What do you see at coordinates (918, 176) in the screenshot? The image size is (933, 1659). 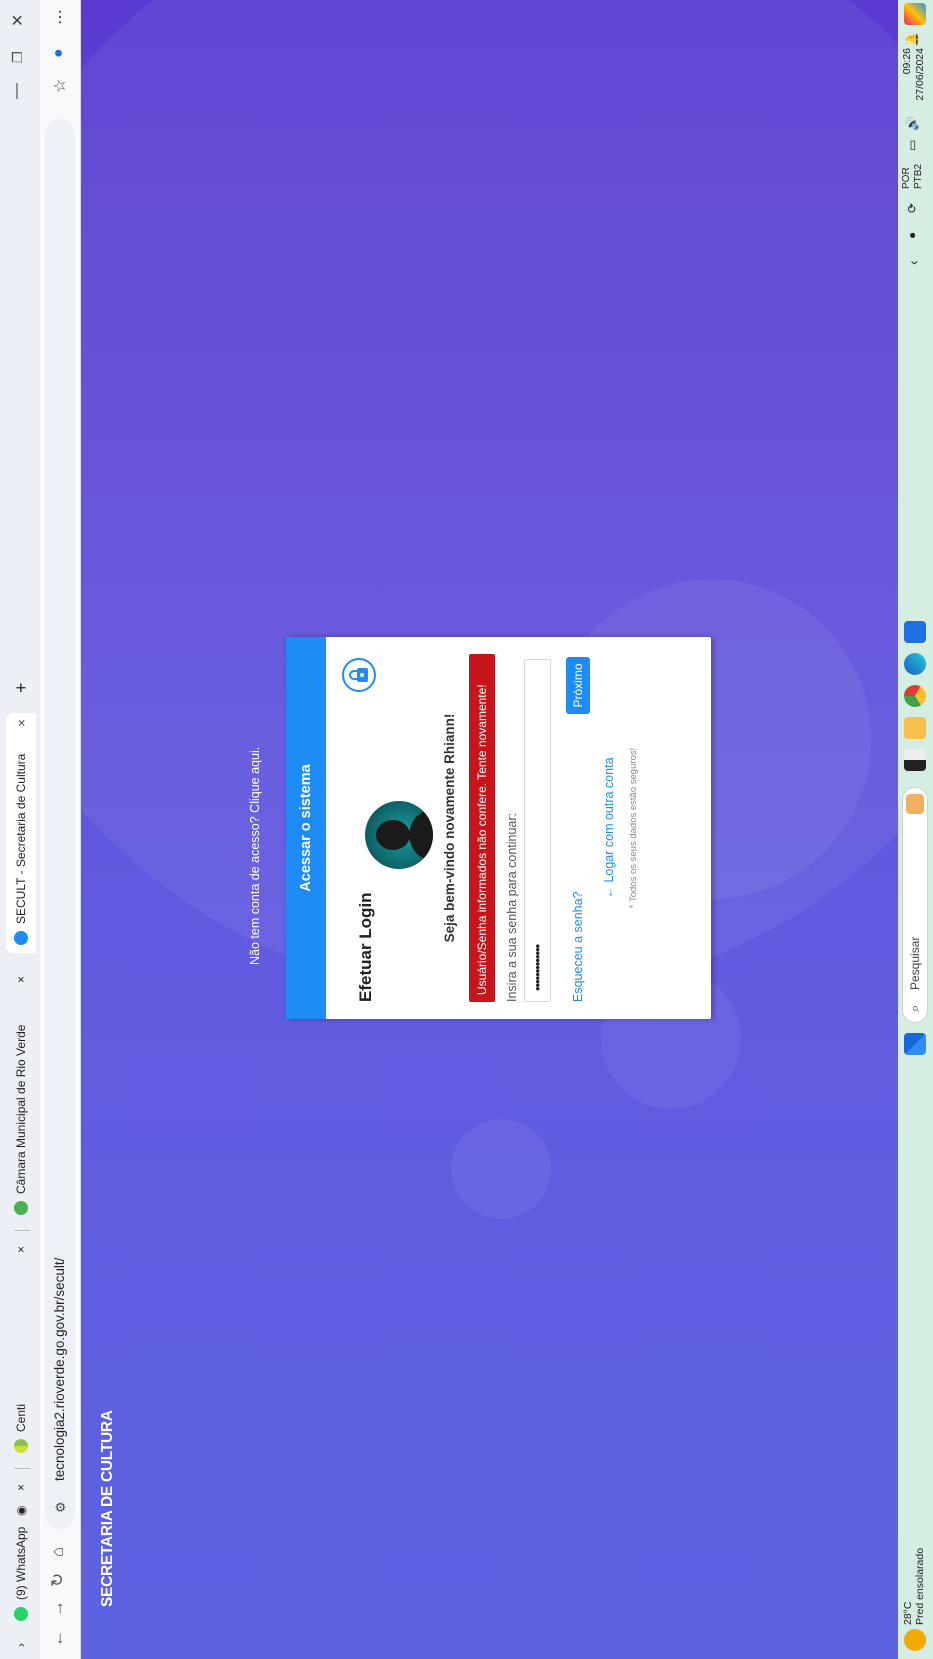 I see `keyboard-layout: PTB2` at bounding box center [918, 176].